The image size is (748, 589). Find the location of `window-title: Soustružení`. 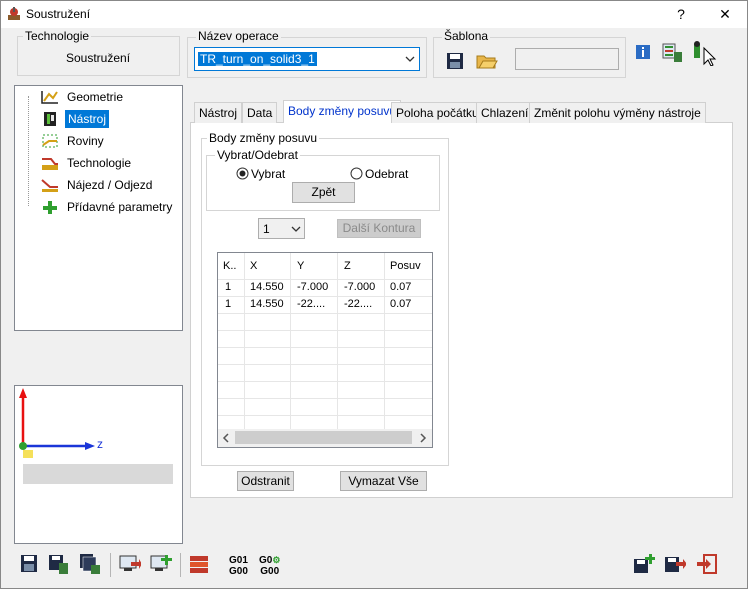

window-title: Soustružení is located at coordinates (58, 14).